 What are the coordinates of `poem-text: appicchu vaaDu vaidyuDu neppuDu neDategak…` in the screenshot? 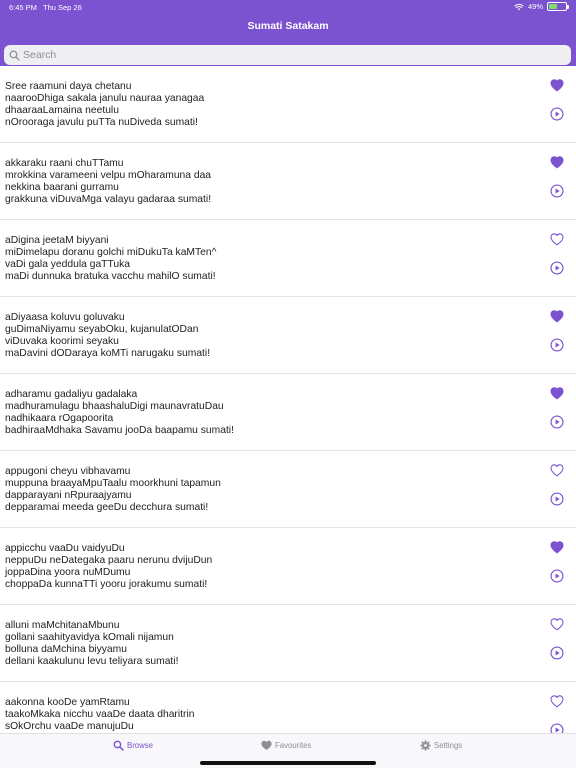 It's located at (108, 567).